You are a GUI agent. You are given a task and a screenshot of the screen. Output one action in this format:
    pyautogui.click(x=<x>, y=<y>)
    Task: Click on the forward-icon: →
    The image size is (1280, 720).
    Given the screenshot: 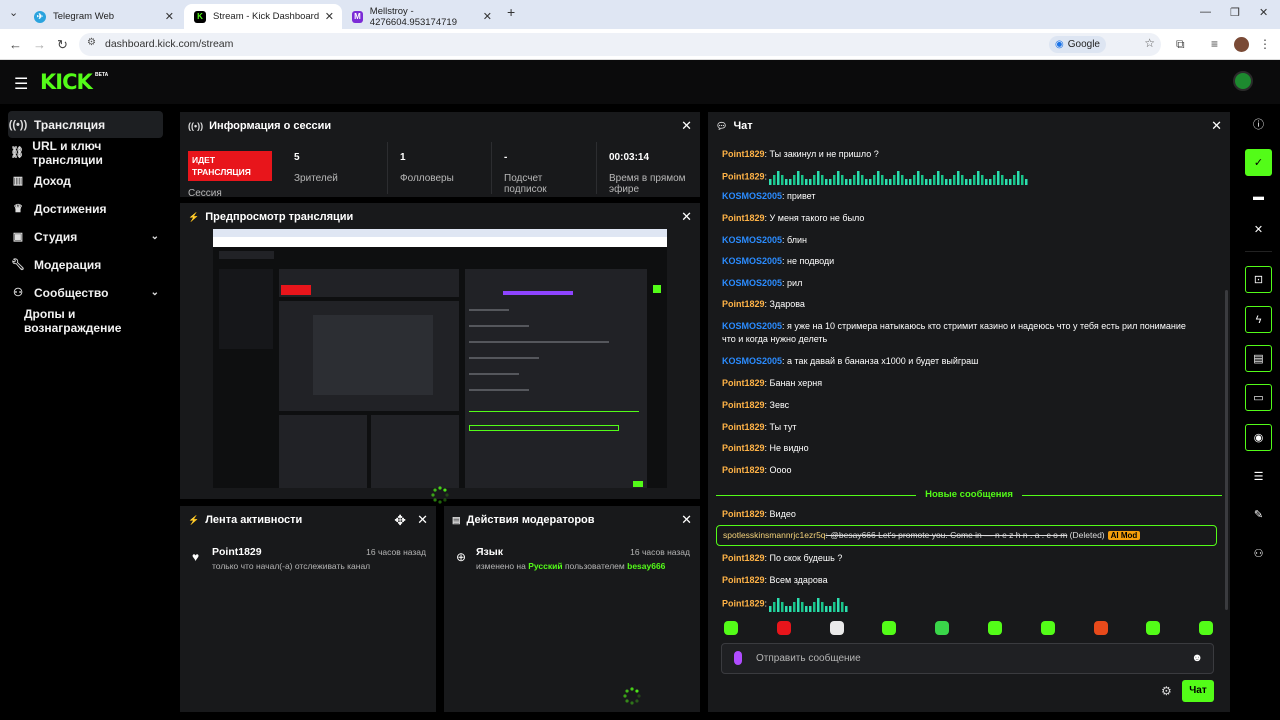 What is the action you would take?
    pyautogui.click(x=39, y=44)
    